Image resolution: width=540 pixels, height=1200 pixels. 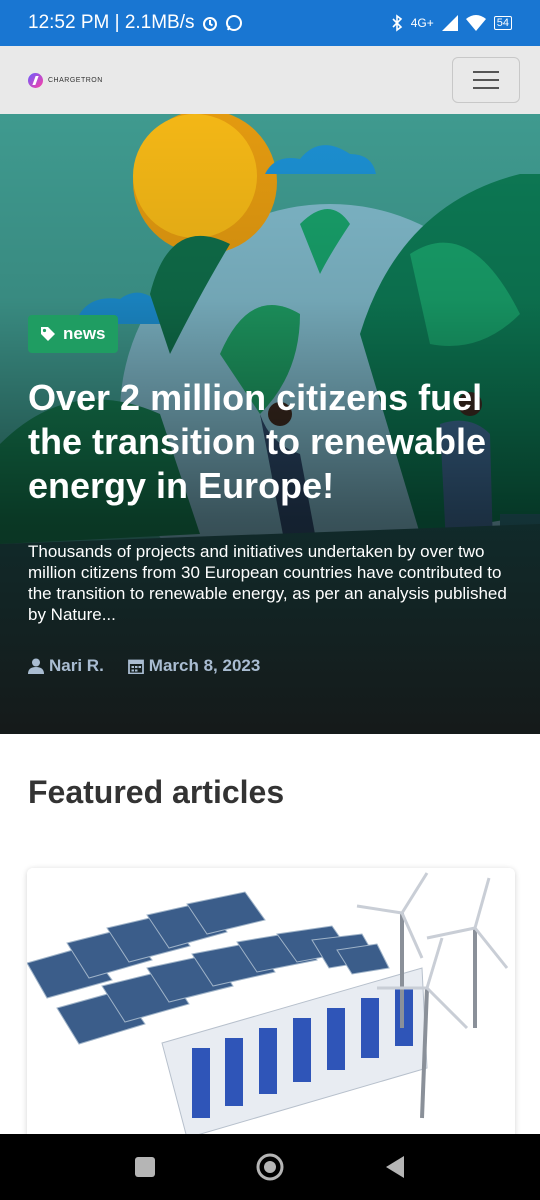 I want to click on wifi-icon, so click(x=475, y=23).